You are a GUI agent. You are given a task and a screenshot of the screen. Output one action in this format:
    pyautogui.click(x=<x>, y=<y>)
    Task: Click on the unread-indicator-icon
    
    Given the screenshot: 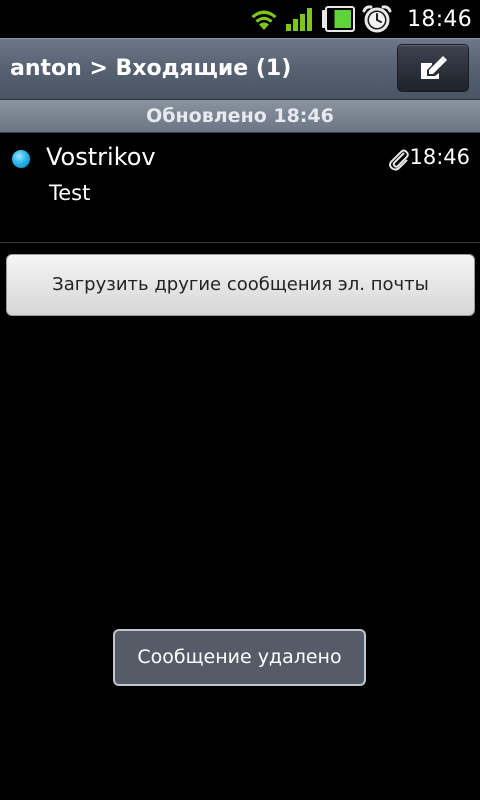 What is the action you would take?
    pyautogui.click(x=21, y=159)
    